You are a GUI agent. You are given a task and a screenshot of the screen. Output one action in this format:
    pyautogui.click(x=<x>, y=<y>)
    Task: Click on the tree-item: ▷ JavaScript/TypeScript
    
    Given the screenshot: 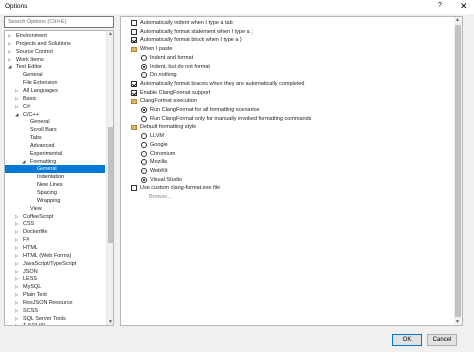 What is the action you would take?
    pyautogui.click(x=55, y=264)
    